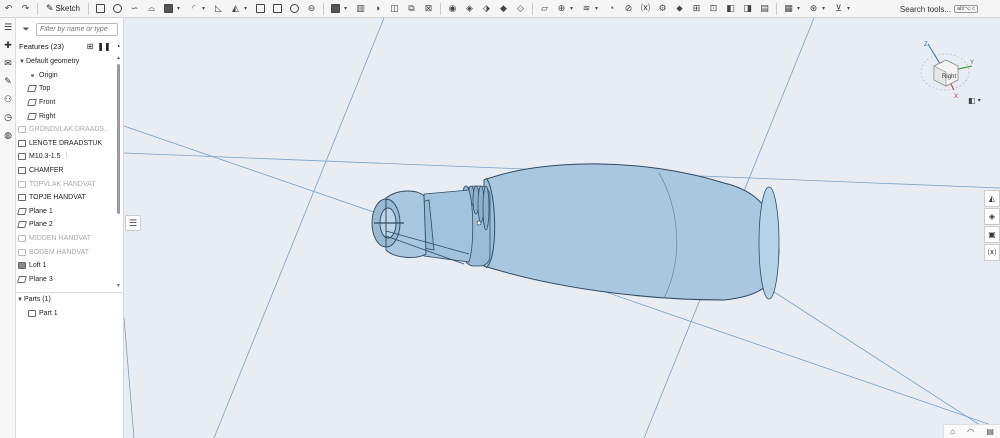 The height and width of the screenshot is (438, 1000). I want to click on section-icon: ⊘, so click(628, 8).